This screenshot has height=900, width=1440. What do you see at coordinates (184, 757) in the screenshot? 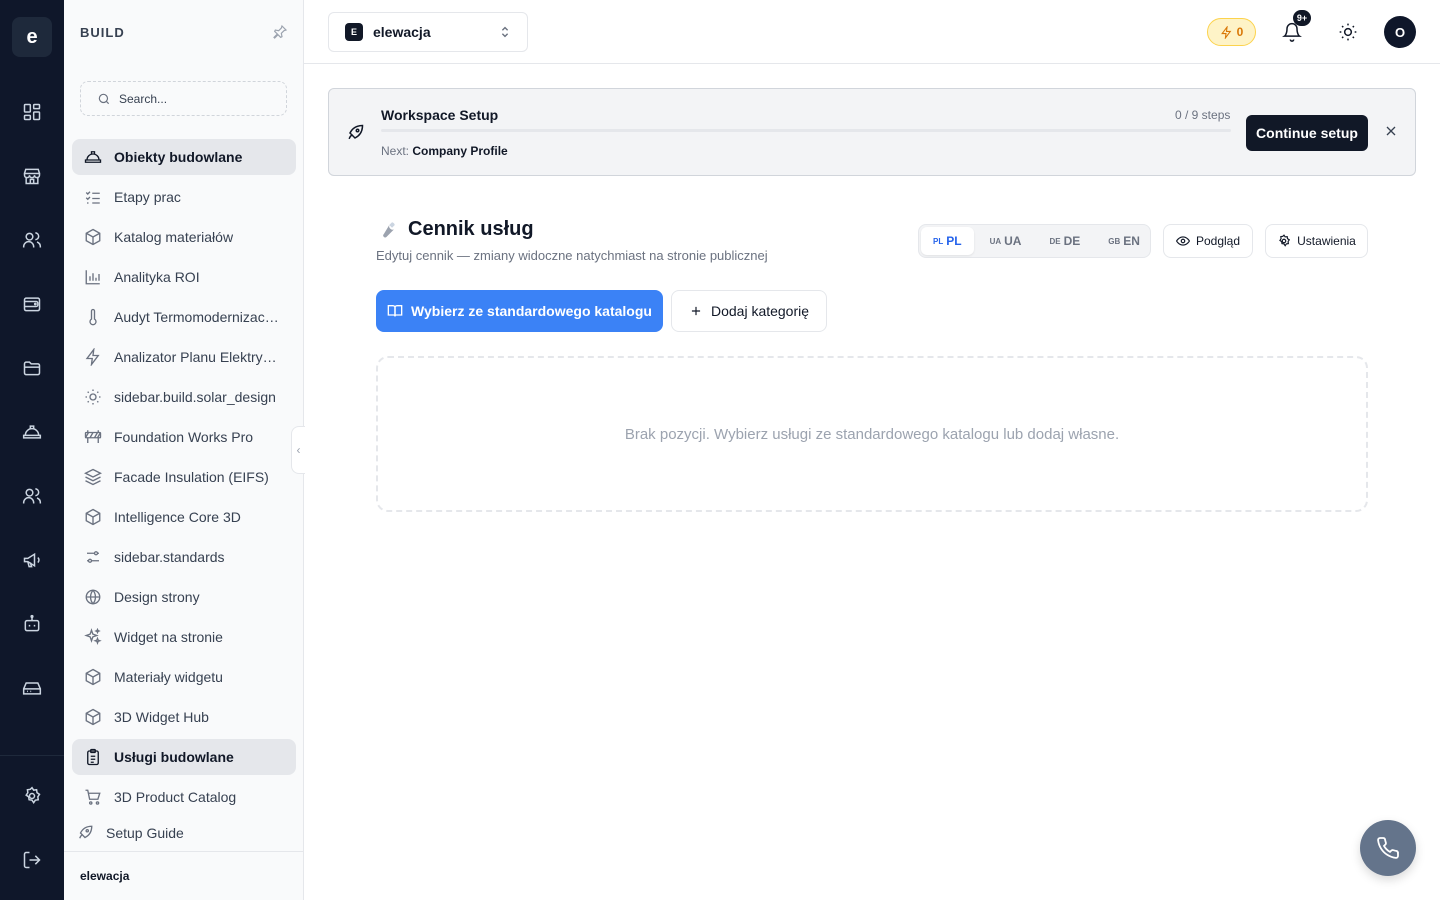
I see `sidebar-item-uslugi-budowlane: Usługi budowlane` at bounding box center [184, 757].